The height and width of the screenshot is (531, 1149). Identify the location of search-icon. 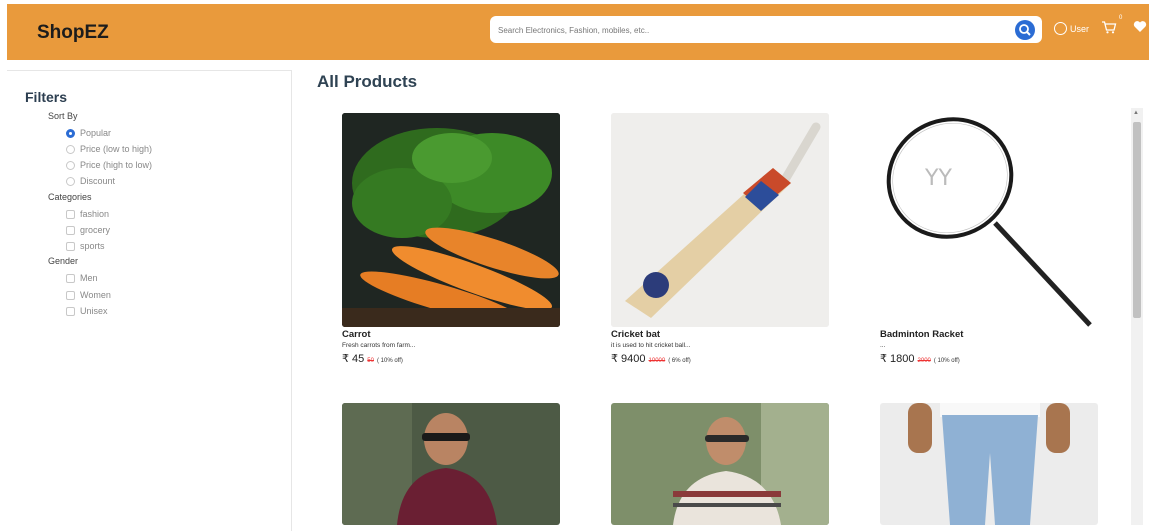
(1025, 30).